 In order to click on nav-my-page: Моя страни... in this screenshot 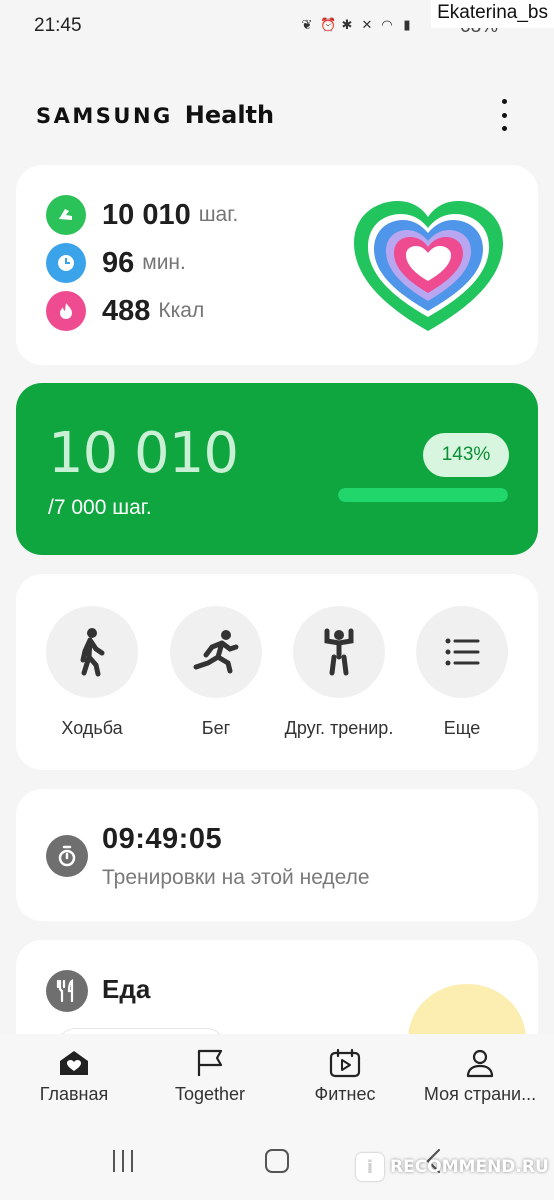, I will do `click(480, 1076)`.